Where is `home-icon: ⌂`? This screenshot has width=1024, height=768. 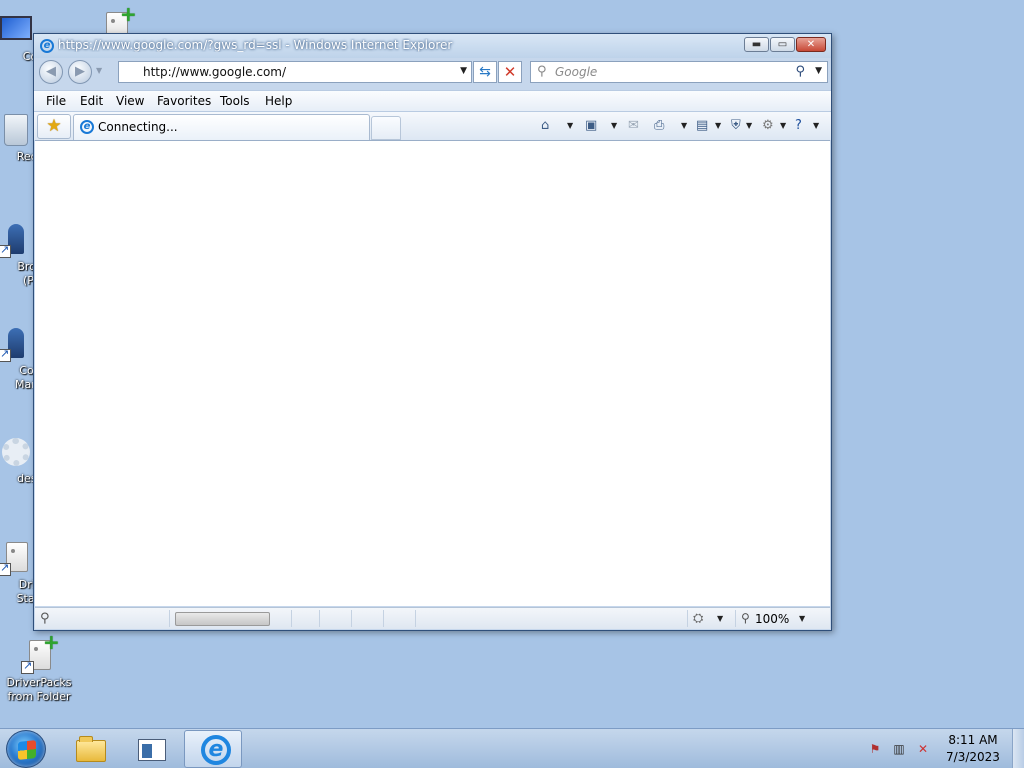 home-icon: ⌂ is located at coordinates (545, 126).